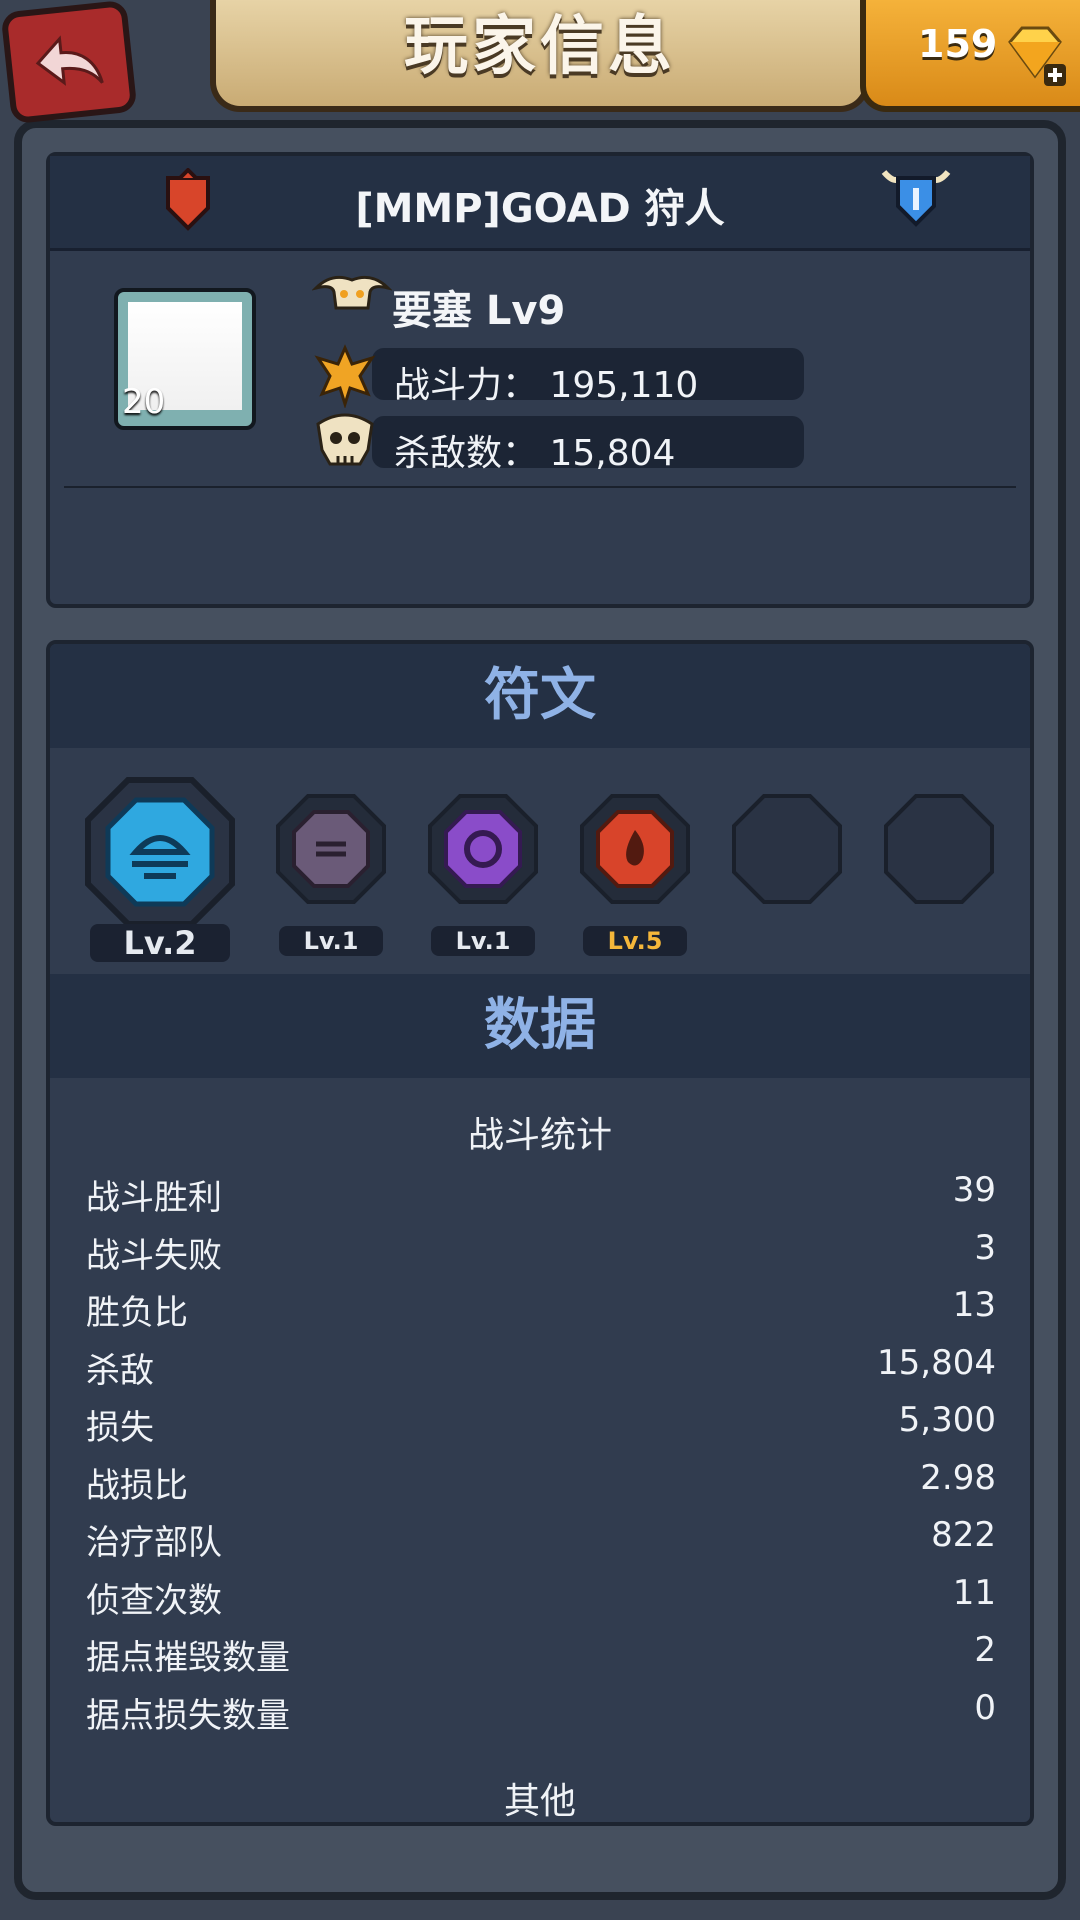  What do you see at coordinates (939, 849) in the screenshot?
I see `rune-slot-6-empty` at bounding box center [939, 849].